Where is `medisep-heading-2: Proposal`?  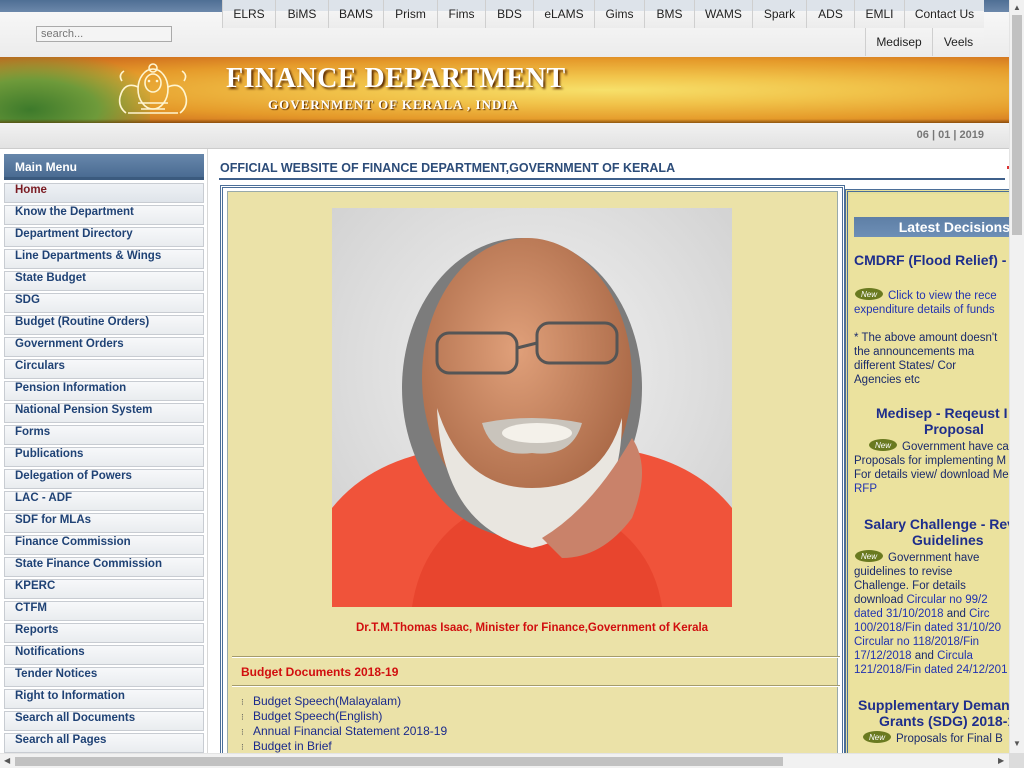
medisep-heading-2: Proposal is located at coordinates (954, 429).